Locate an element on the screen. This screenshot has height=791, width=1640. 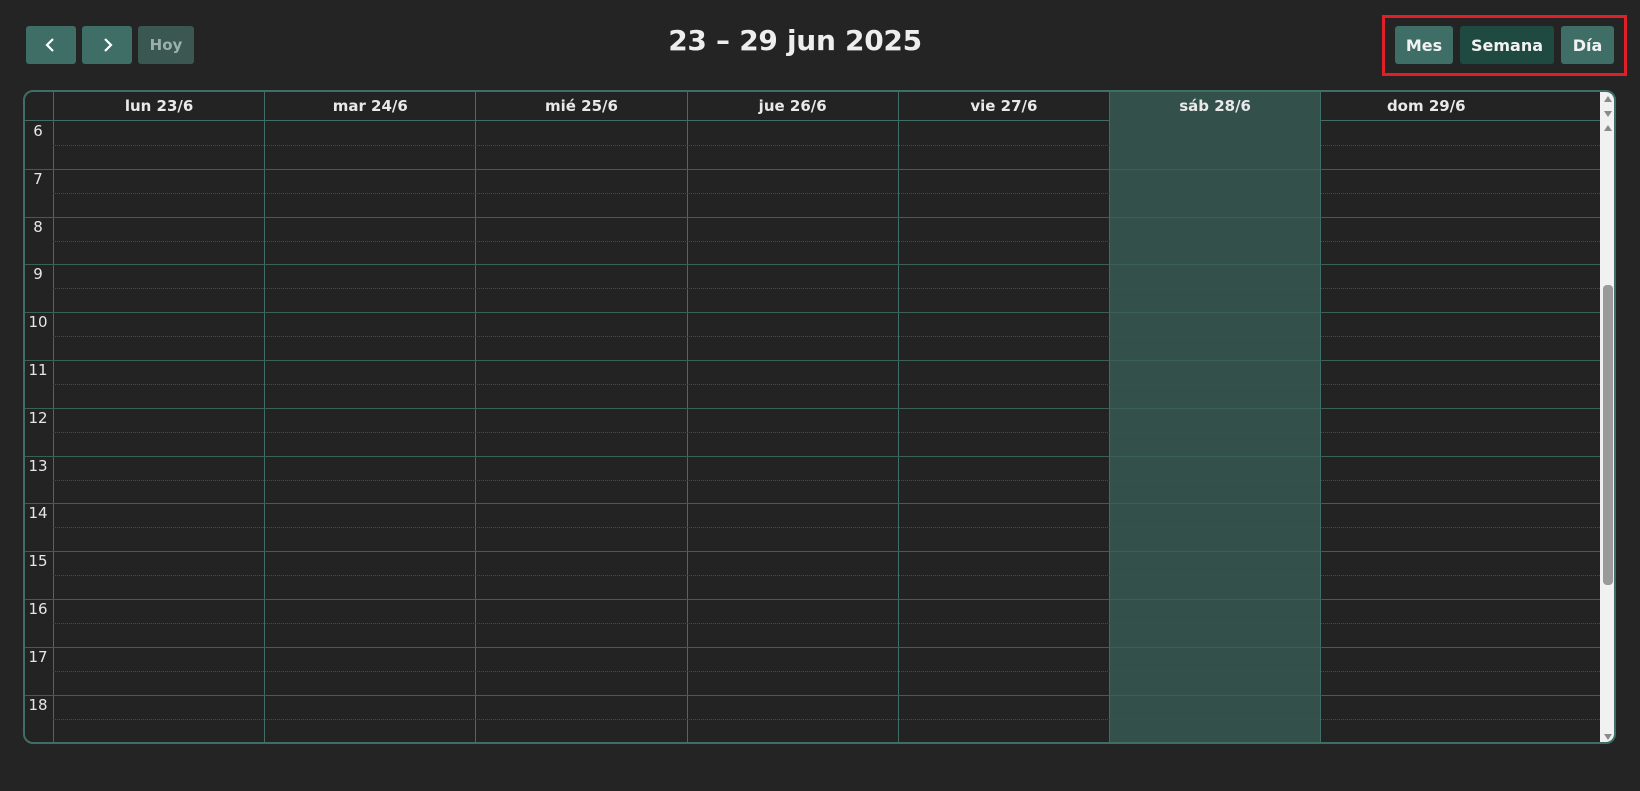
calendar-toolbar: Hoy 23 – 29 jun 2025 Mes Semana Día is located at coordinates (820, 45).